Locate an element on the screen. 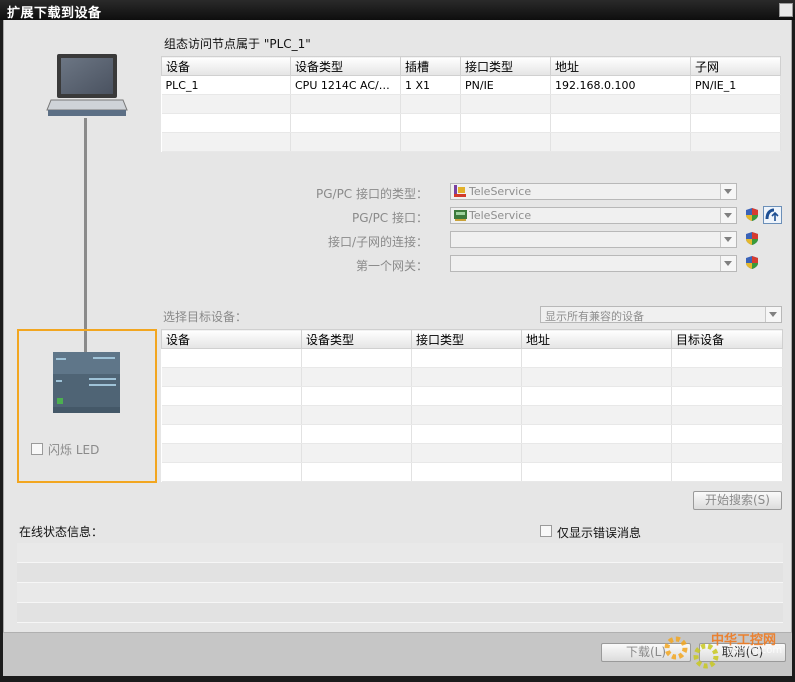  first-gateway-select is located at coordinates (593, 263).